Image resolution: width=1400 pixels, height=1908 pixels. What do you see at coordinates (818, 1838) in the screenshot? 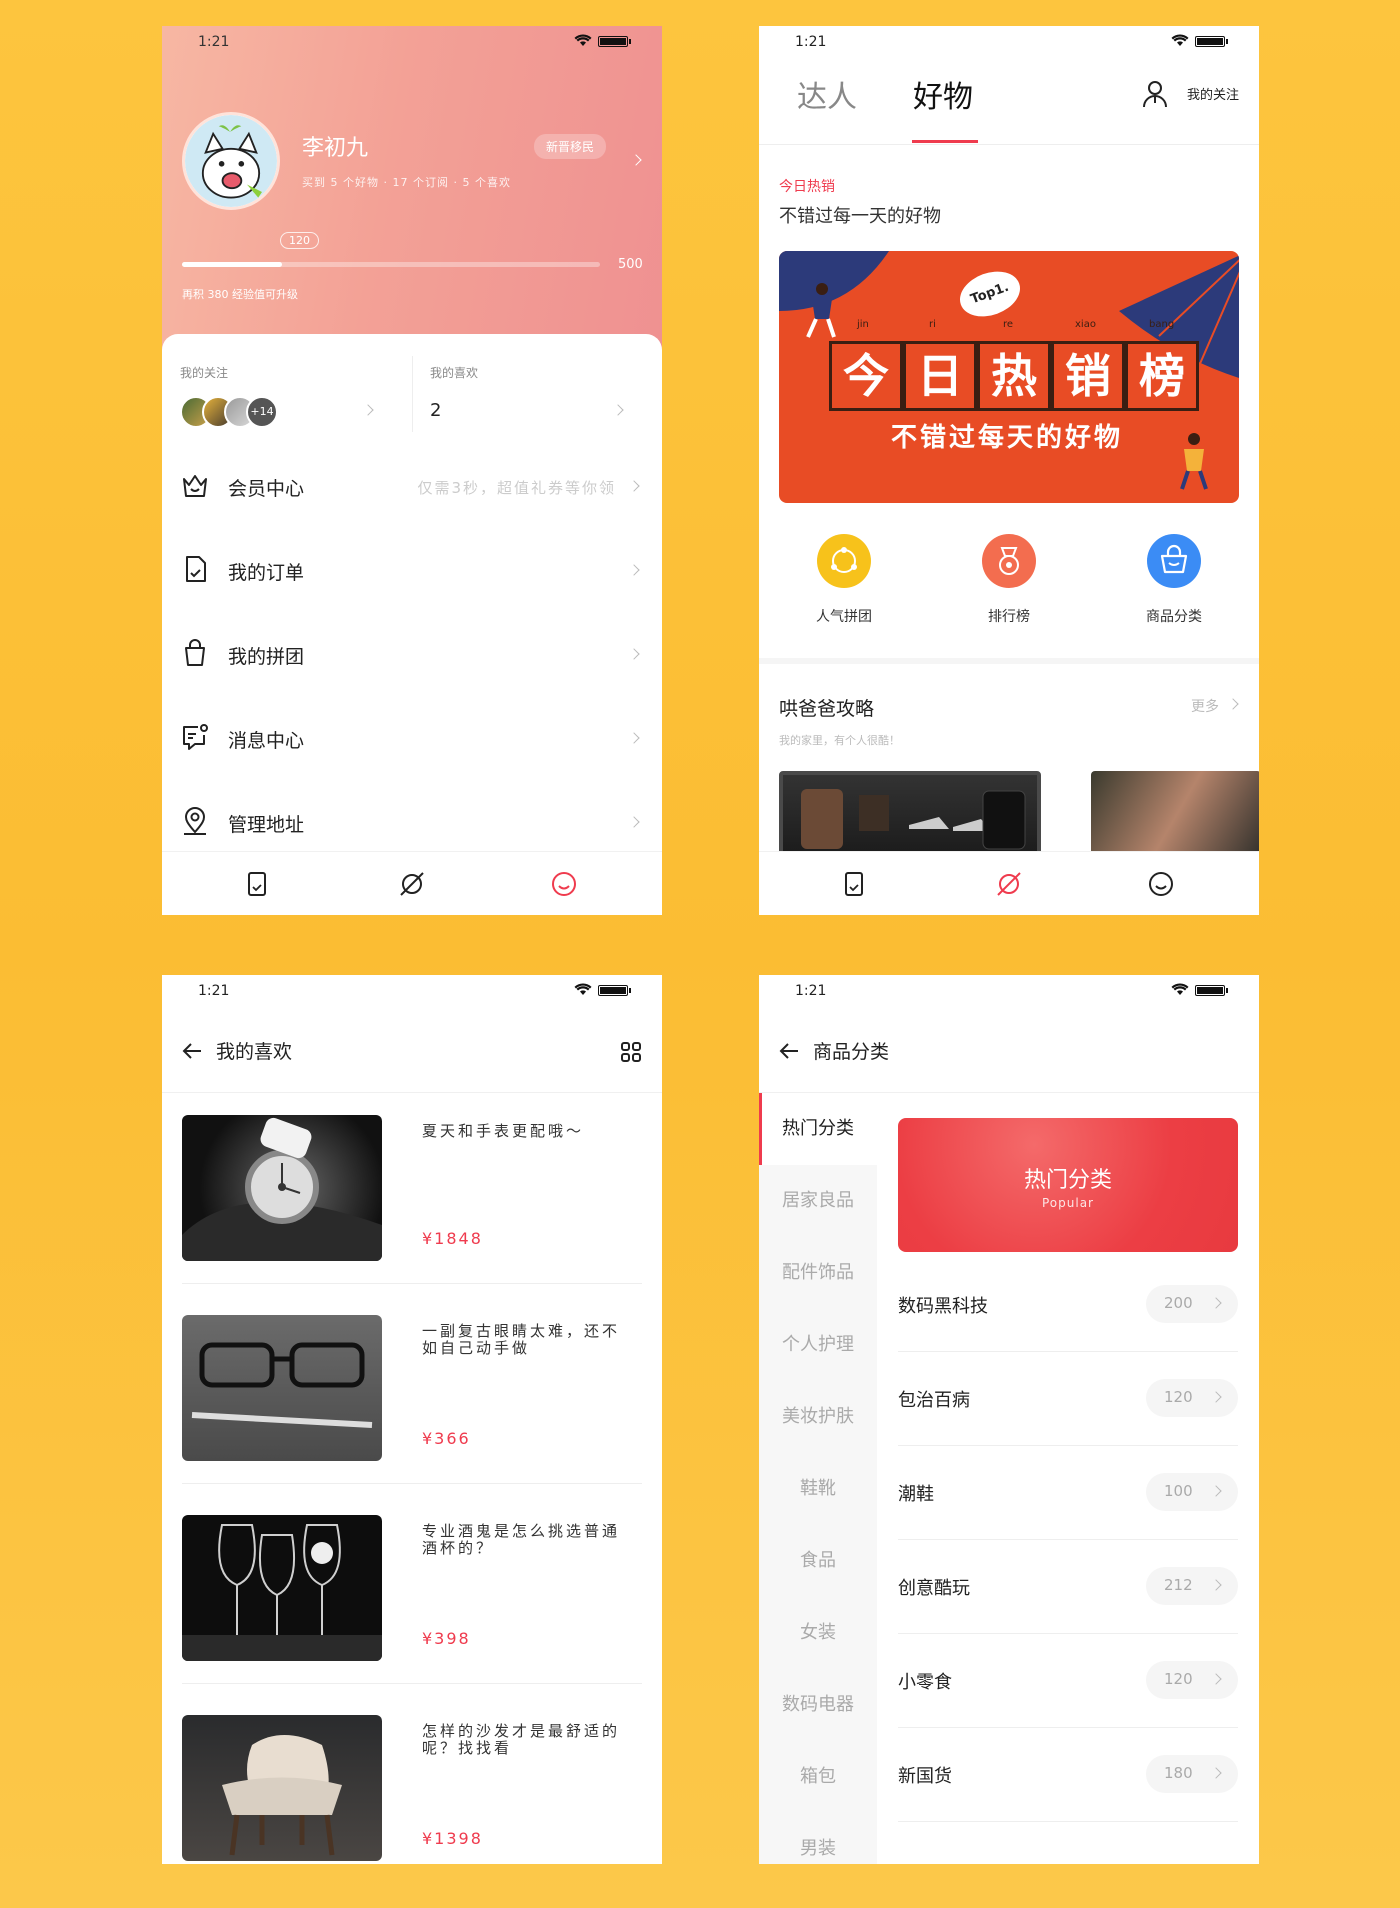
I see `sidebar-item-men: 男装` at bounding box center [818, 1838].